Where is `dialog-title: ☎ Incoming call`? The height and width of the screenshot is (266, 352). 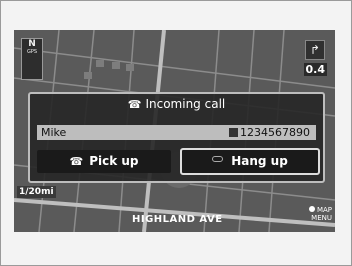 dialog-title: ☎ Incoming call is located at coordinates (176, 104).